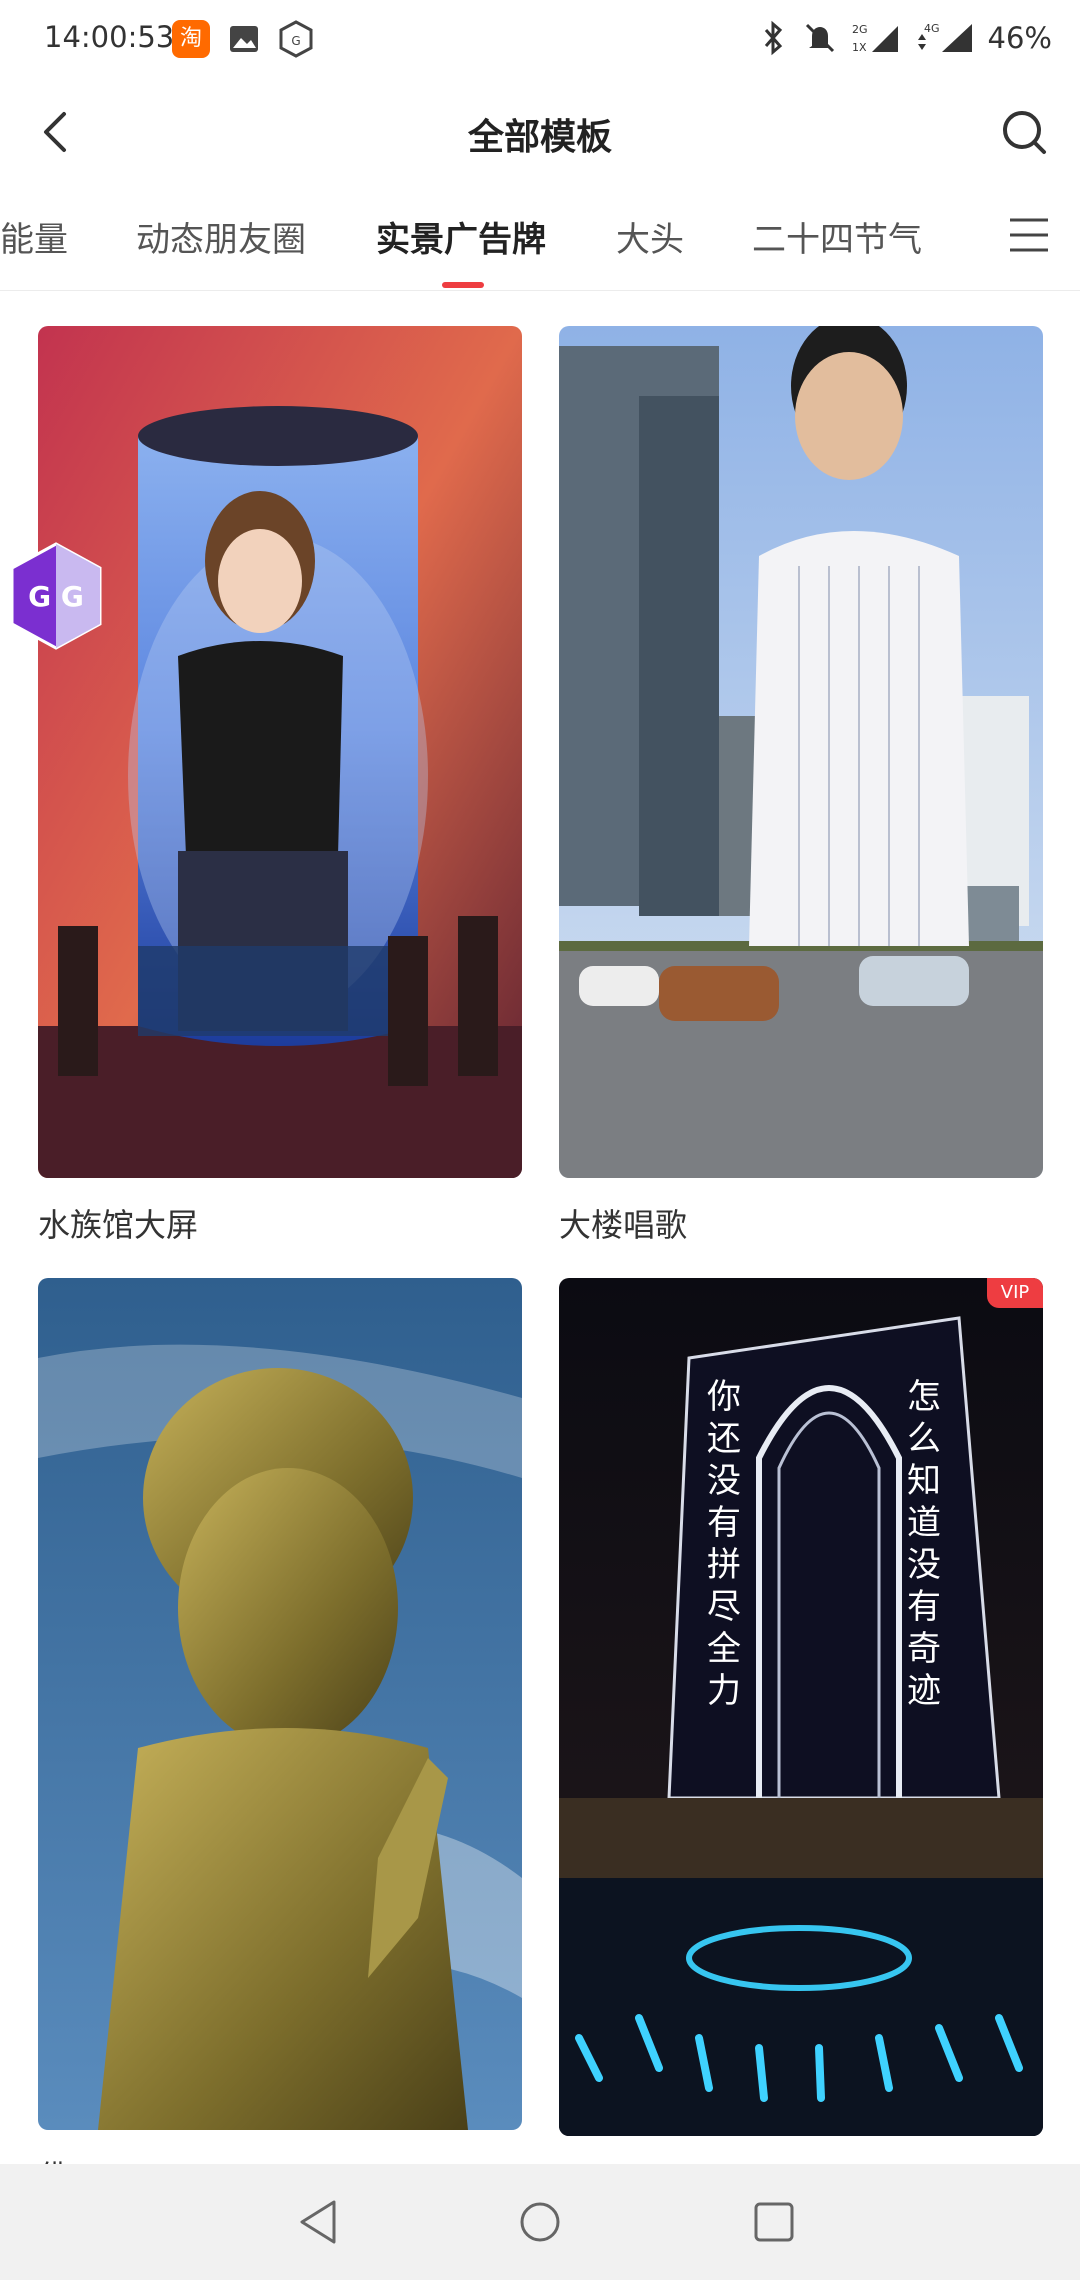 This screenshot has width=1080, height=2280. I want to click on header: 全部模板, so click(540, 132).